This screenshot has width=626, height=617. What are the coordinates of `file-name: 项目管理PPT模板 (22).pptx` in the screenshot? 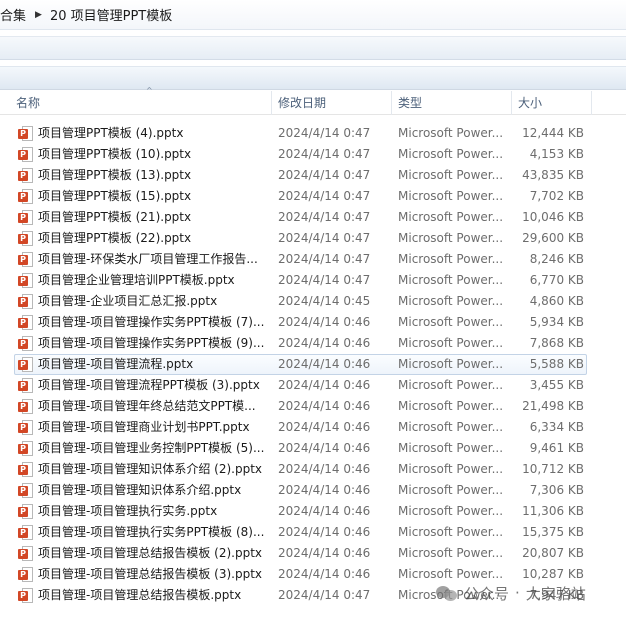 It's located at (151, 238).